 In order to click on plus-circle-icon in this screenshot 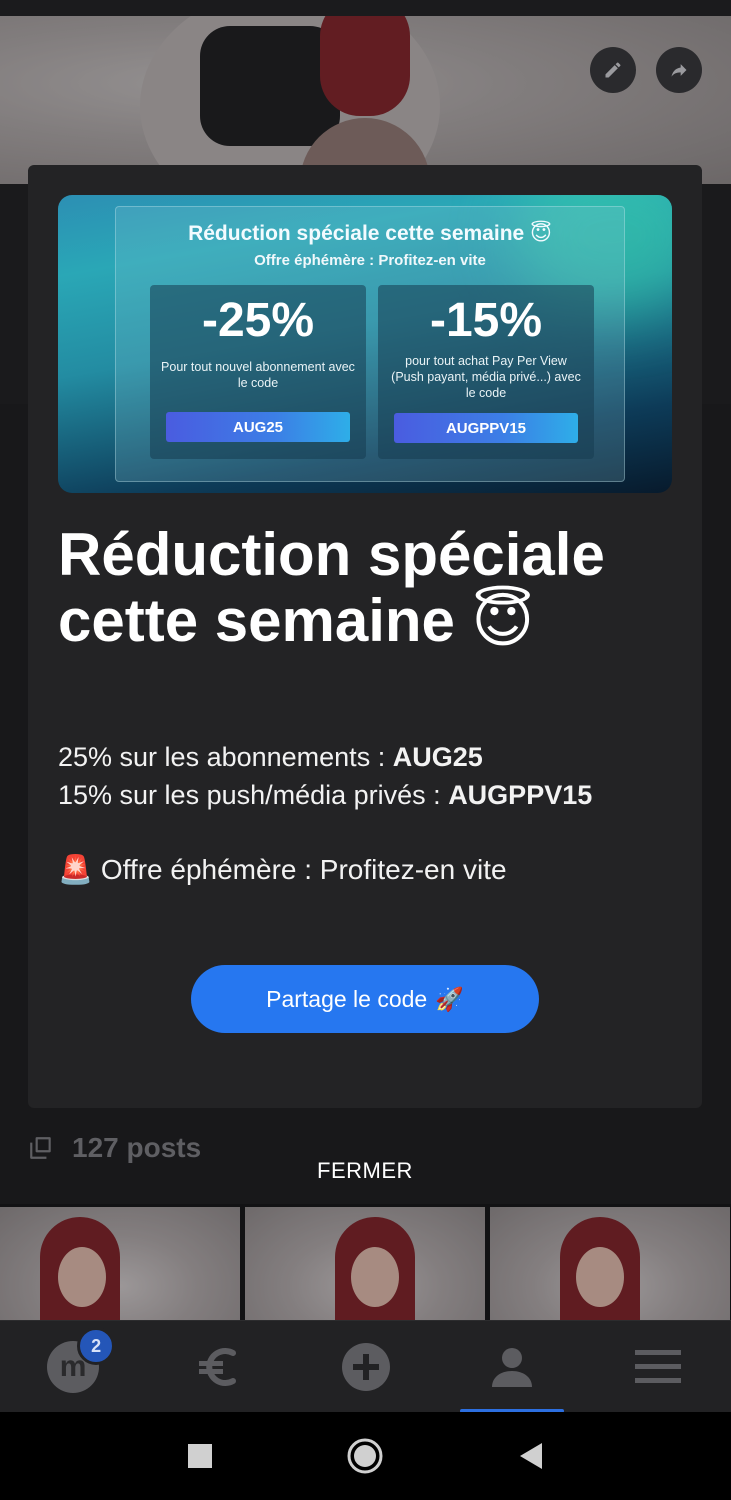, I will do `click(365, 1367)`.